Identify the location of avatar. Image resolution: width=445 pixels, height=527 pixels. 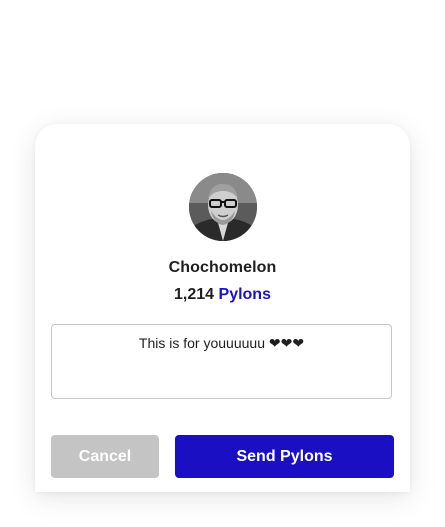
(223, 207).